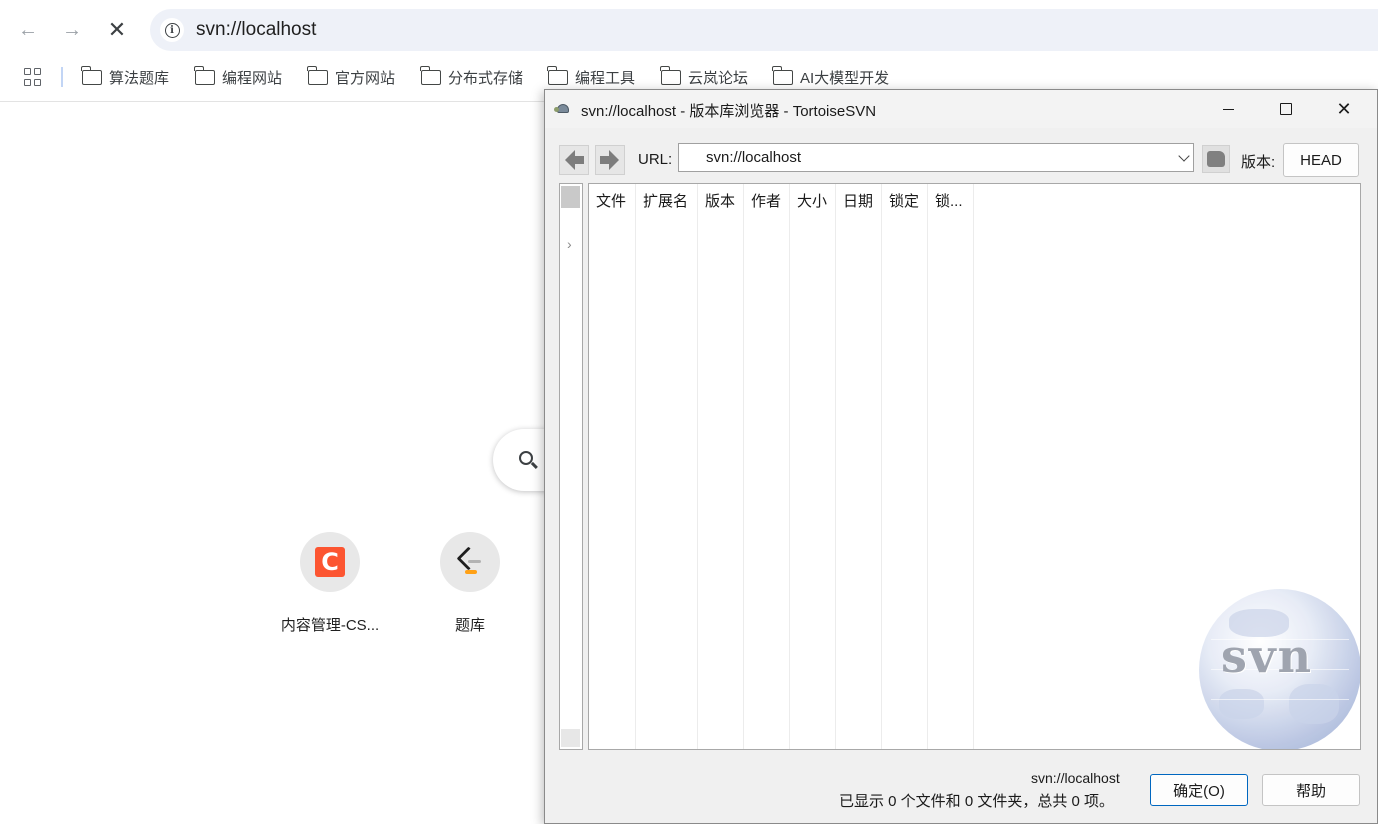 The image size is (1378, 824). I want to click on minimize-icon, so click(1228, 109).